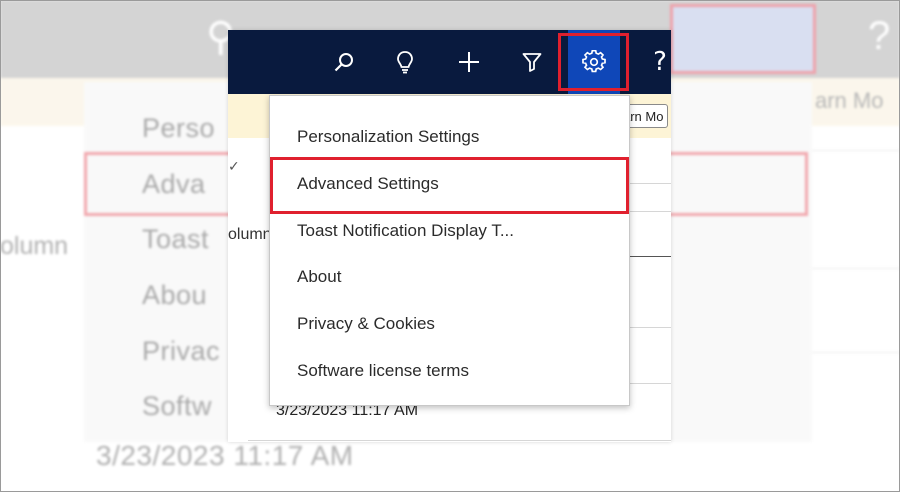 The width and height of the screenshot is (900, 492). I want to click on lightbulb-button, so click(405, 62).